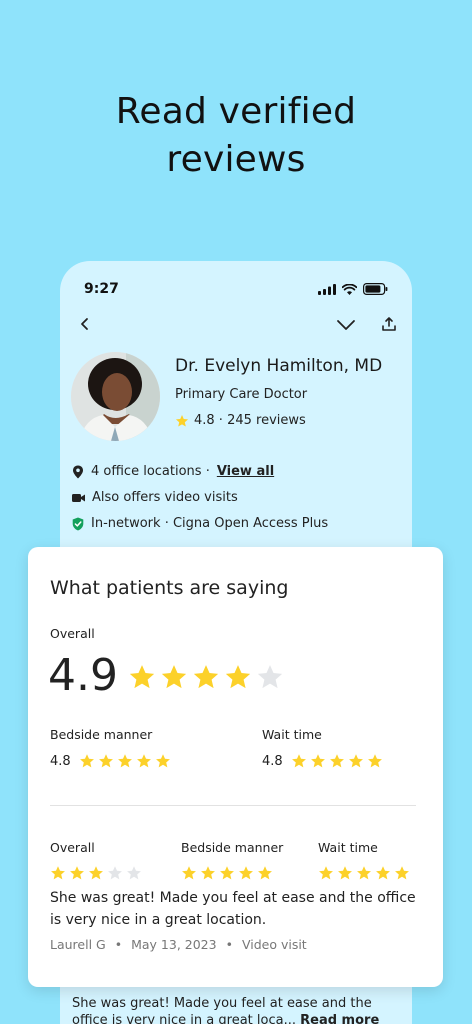  Describe the element at coordinates (274, 944) in the screenshot. I see `review-visit-type: Video visit` at that location.